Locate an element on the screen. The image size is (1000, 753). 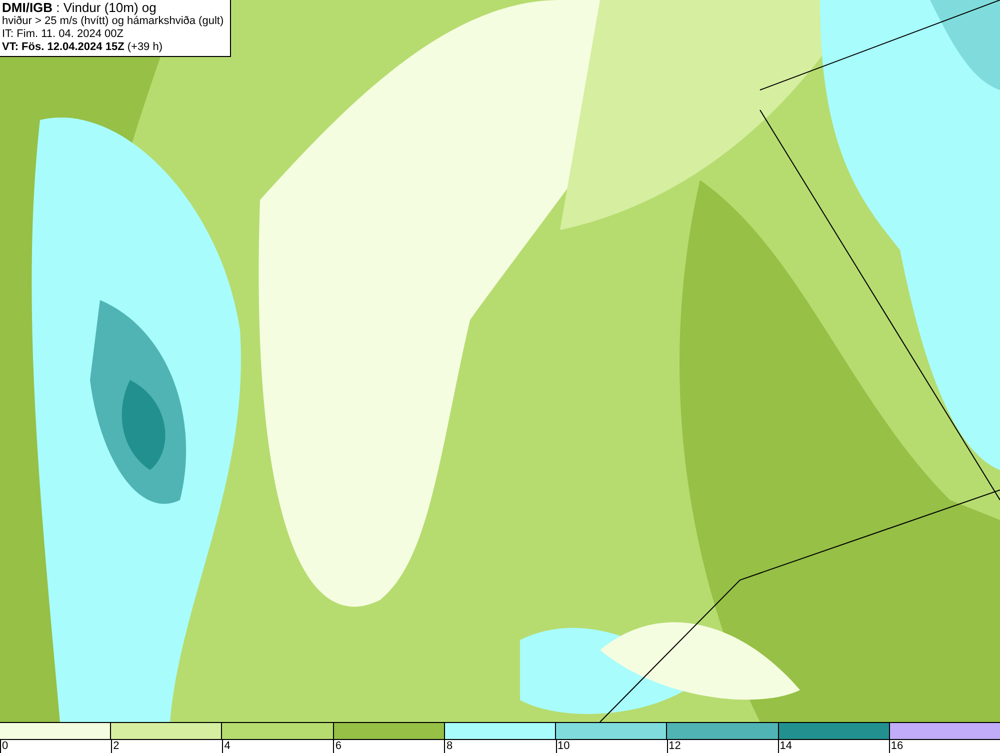
legend-label: 2 is located at coordinates (116, 746).